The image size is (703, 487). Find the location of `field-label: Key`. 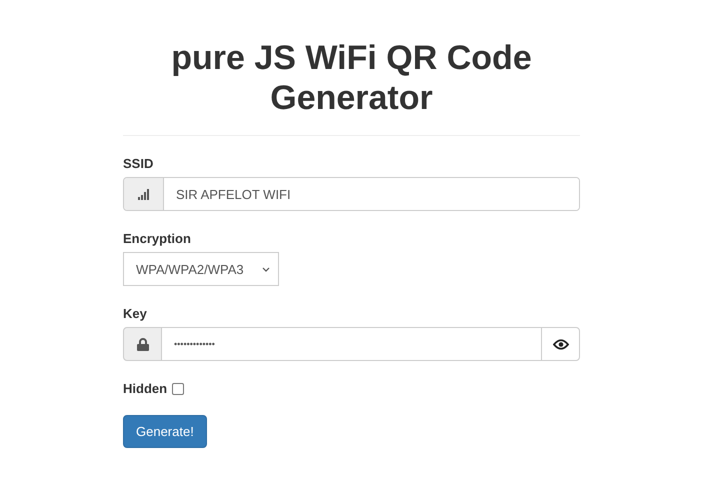

field-label: Key is located at coordinates (135, 313).